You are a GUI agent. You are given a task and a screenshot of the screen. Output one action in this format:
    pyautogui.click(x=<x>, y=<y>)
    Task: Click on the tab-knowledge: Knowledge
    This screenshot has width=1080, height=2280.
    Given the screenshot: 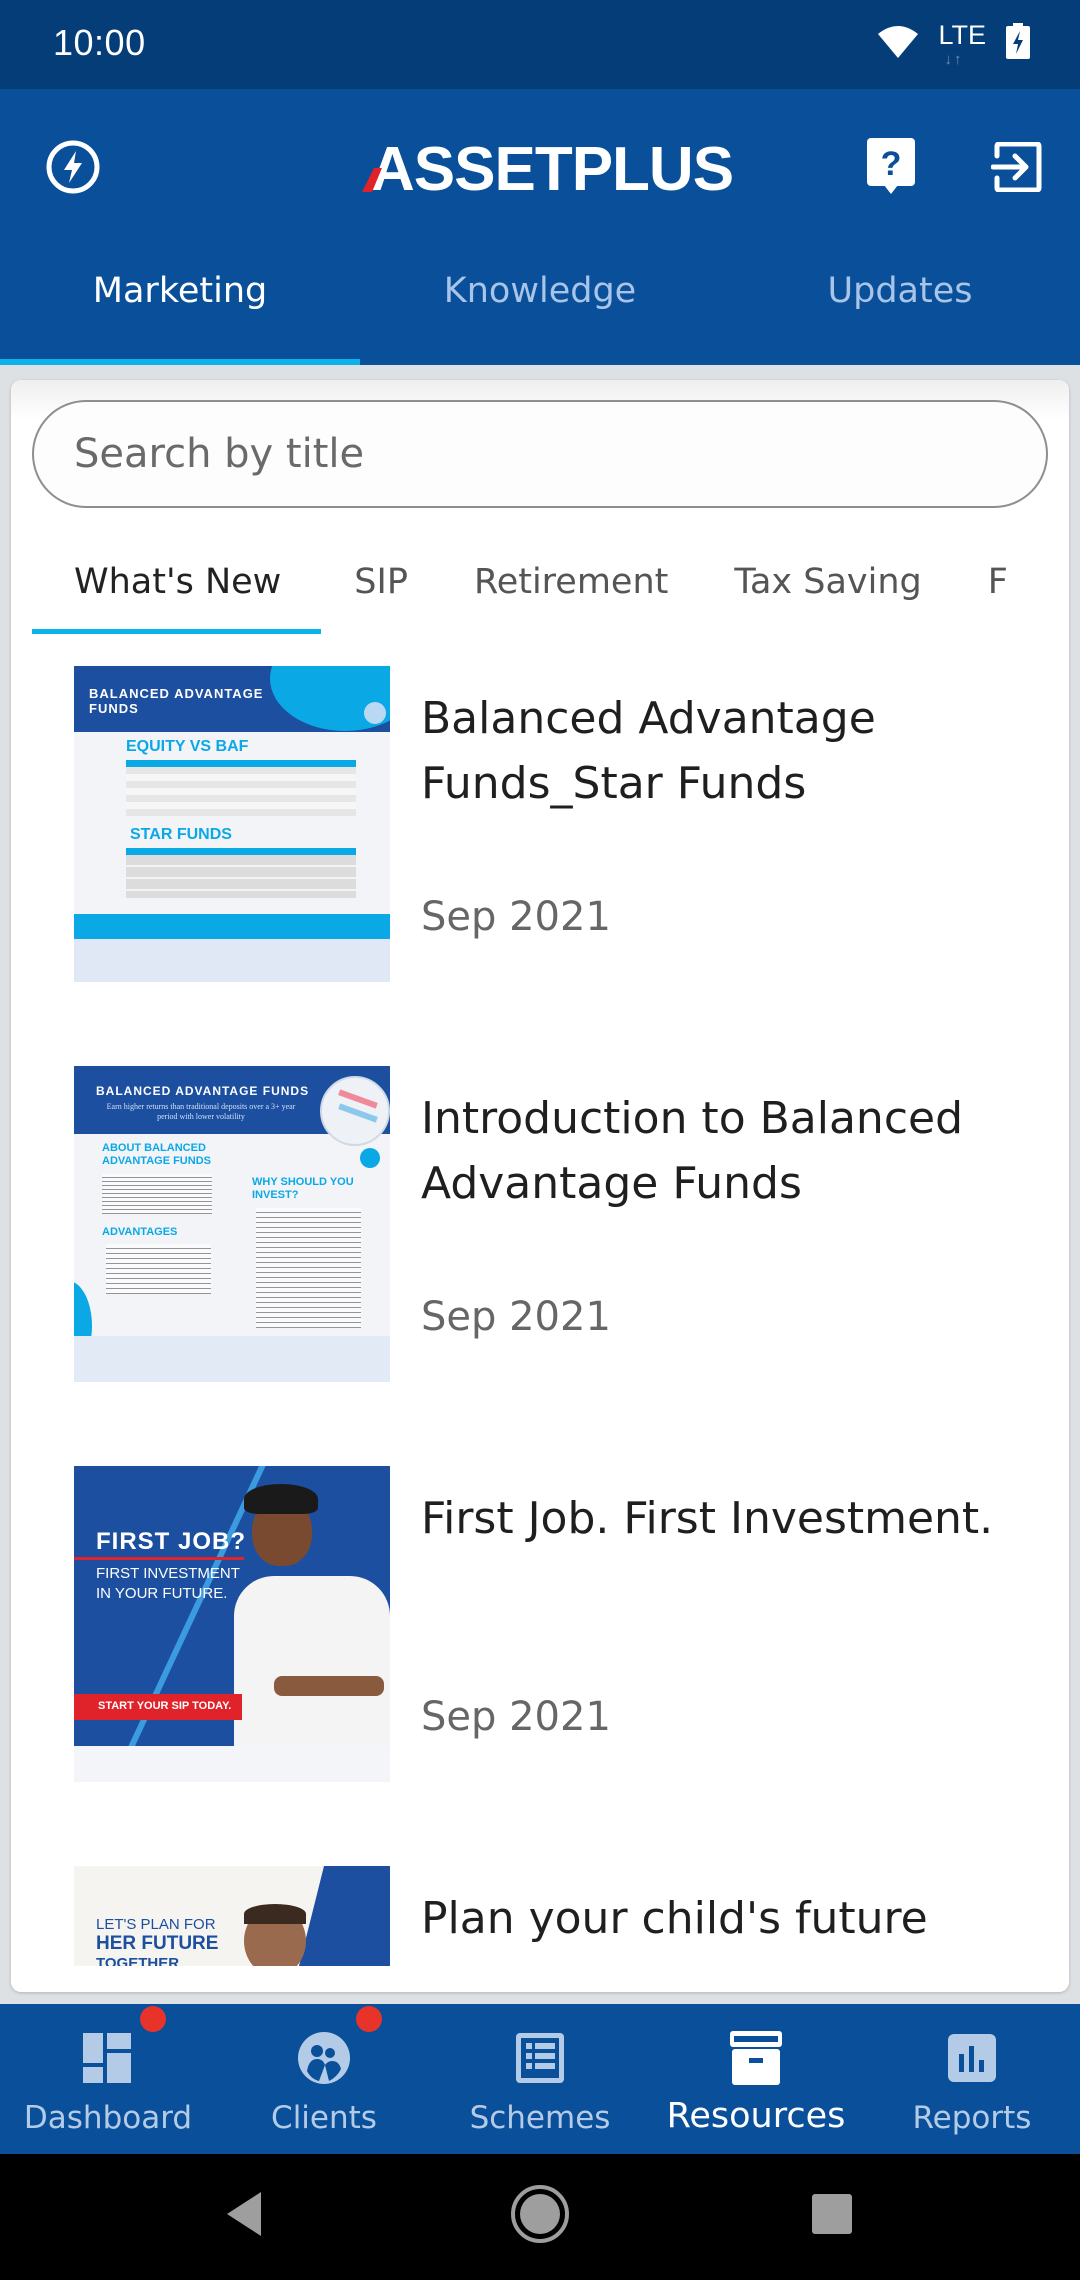 What is the action you would take?
    pyautogui.click(x=540, y=317)
    